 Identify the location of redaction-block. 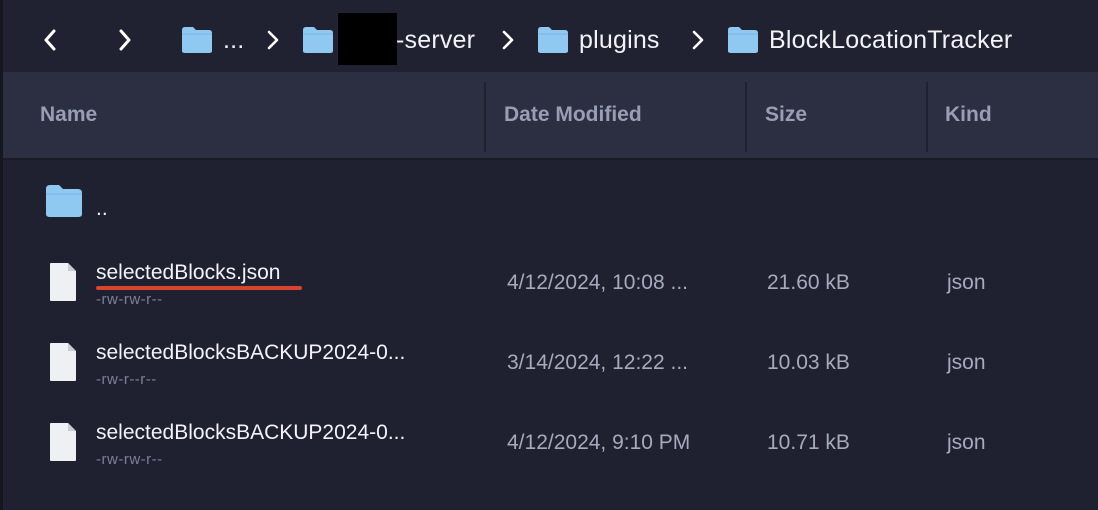
(367, 39).